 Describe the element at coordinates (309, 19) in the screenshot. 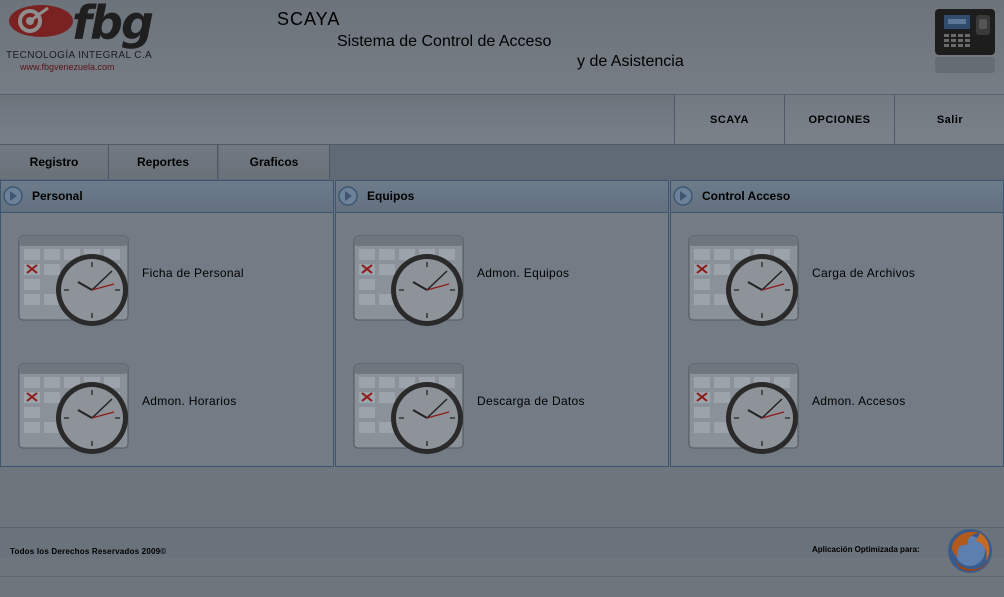

I see `app-name: SCAYA` at that location.